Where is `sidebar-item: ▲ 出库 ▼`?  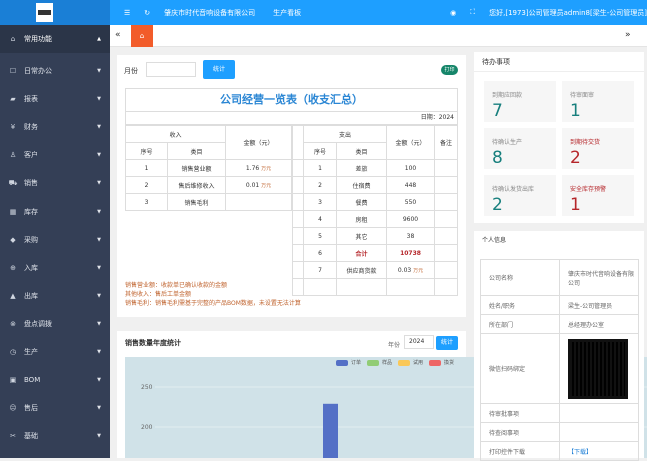 sidebar-item: ▲ 出库 ▼ is located at coordinates (55, 296).